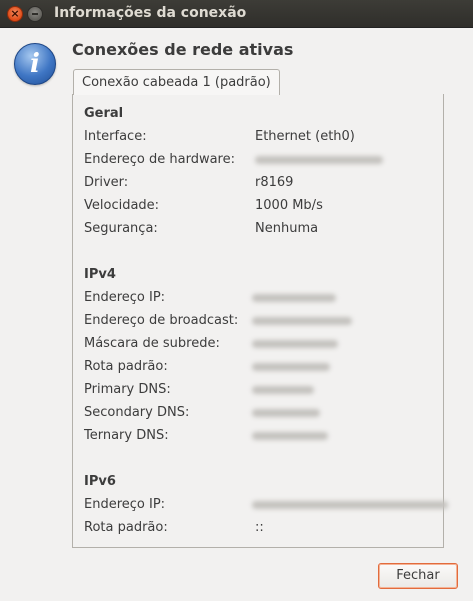 The height and width of the screenshot is (601, 473). What do you see at coordinates (161, 320) in the screenshot?
I see `label-broadcast-address: Endereço de broadcast:` at bounding box center [161, 320].